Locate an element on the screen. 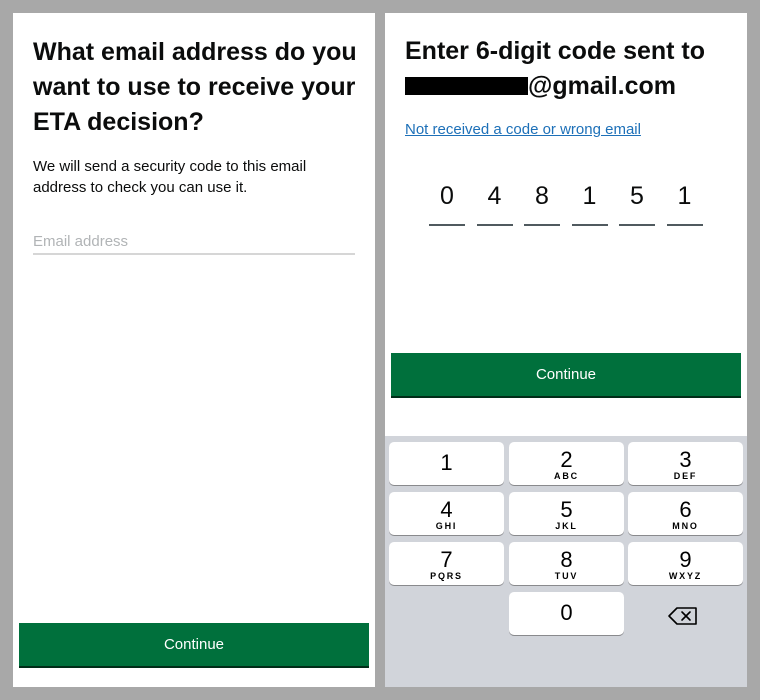  code-digit-1: 0 is located at coordinates (447, 202).